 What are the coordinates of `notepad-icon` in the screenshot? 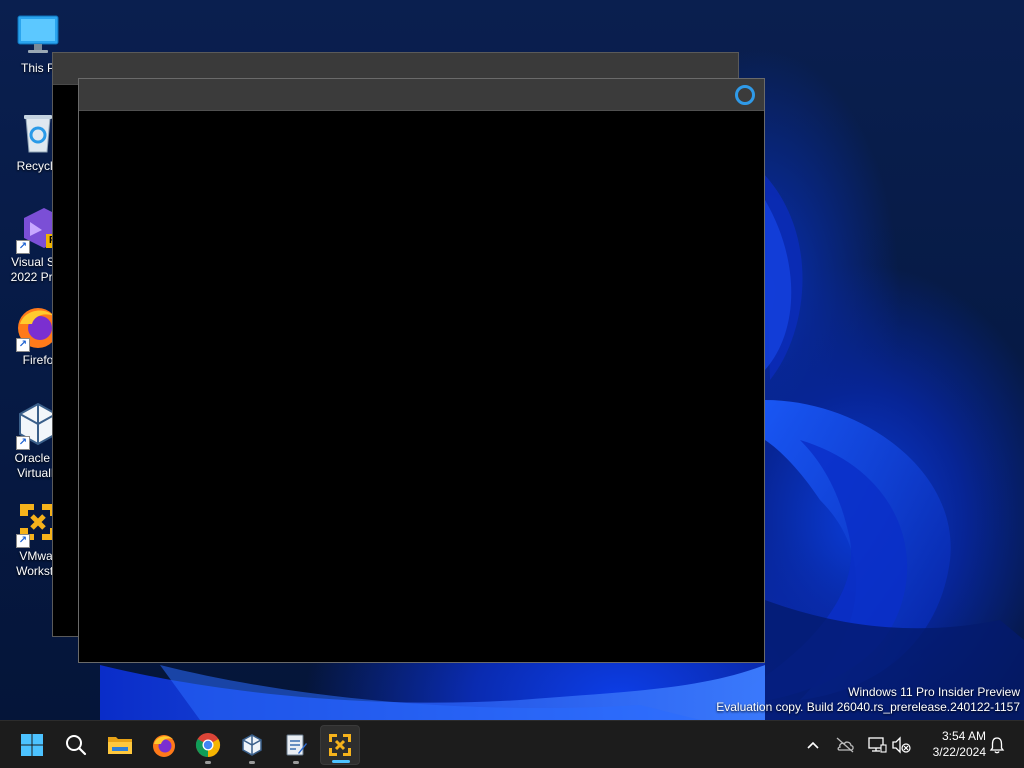 It's located at (296, 745).